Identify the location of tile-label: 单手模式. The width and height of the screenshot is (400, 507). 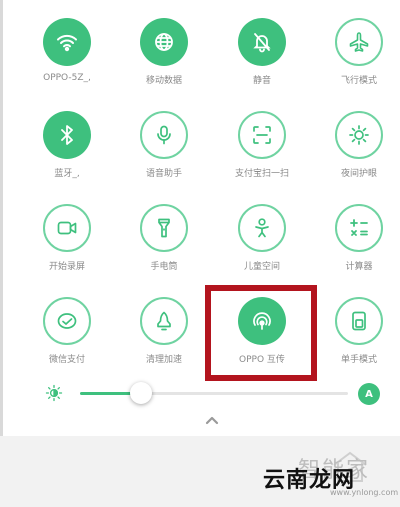
(358, 360).